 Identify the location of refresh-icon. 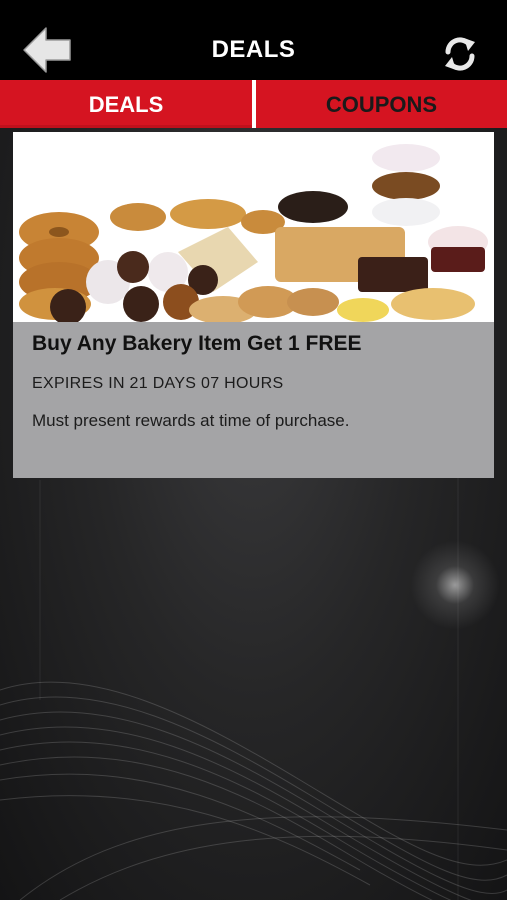
(460, 54).